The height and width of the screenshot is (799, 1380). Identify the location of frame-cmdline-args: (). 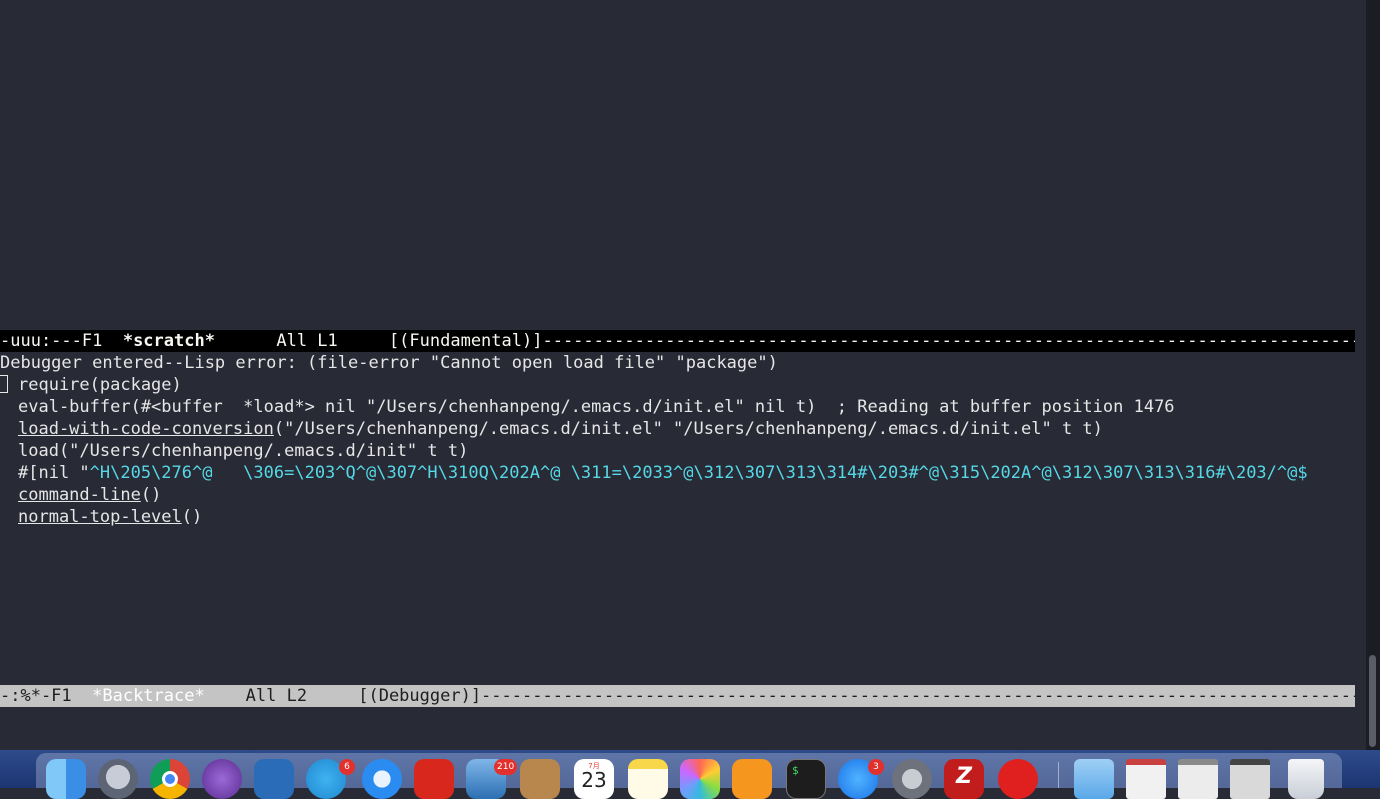
(151, 495).